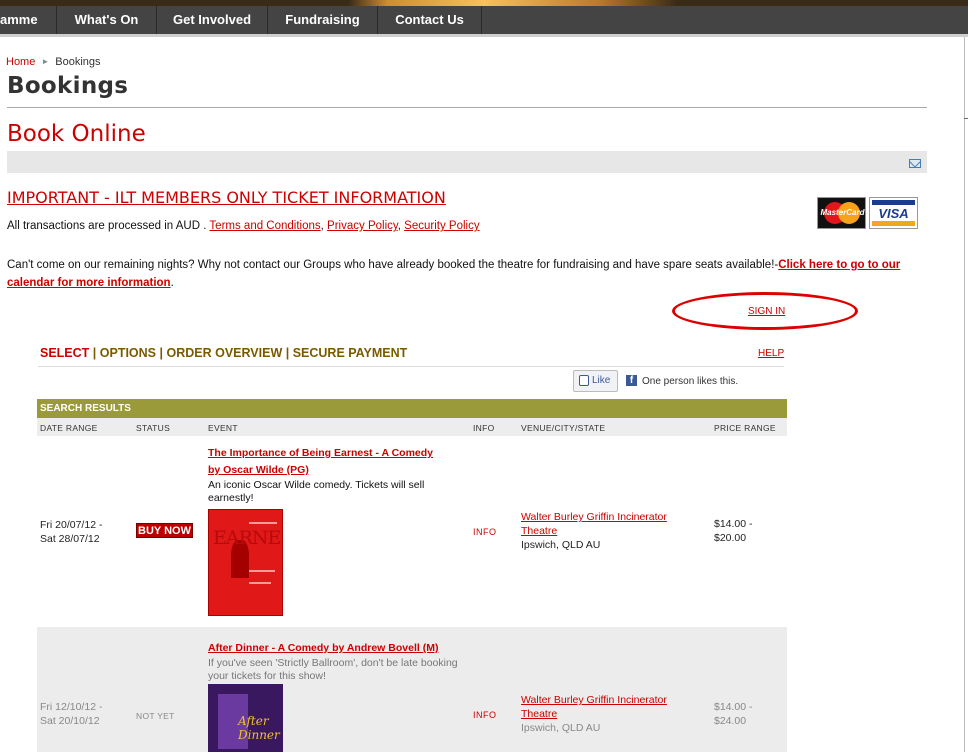 This screenshot has width=968, height=752. What do you see at coordinates (153, 428) in the screenshot?
I see `col-status: STATUS` at bounding box center [153, 428].